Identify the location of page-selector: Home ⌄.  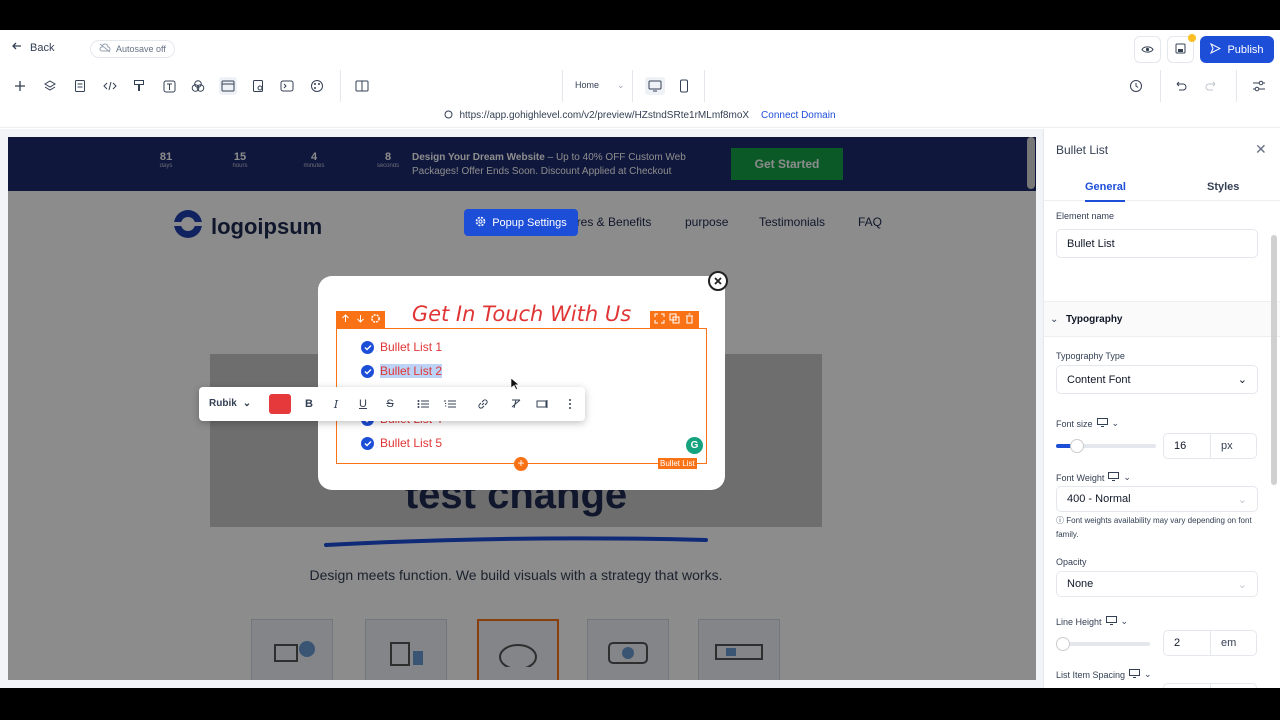
(600, 85).